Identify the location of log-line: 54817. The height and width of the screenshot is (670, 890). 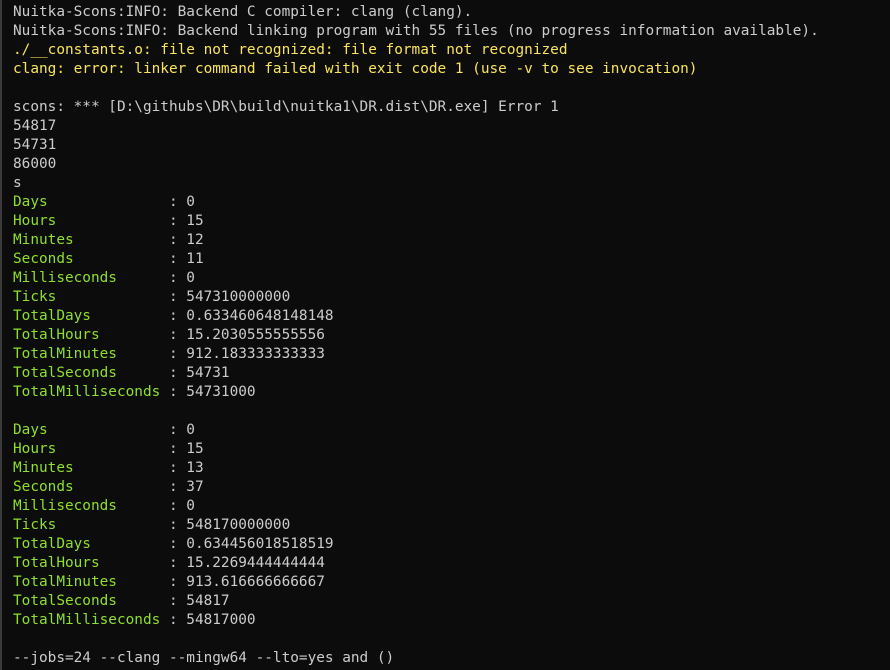
(35, 126).